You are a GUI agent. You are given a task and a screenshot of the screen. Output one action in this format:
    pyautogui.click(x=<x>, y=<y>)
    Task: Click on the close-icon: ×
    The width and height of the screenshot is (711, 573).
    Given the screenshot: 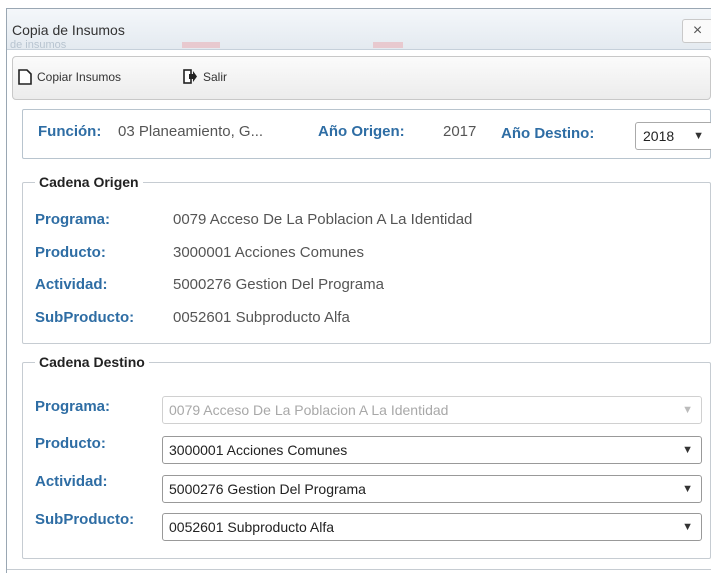 What is the action you would take?
    pyautogui.click(x=697, y=30)
    